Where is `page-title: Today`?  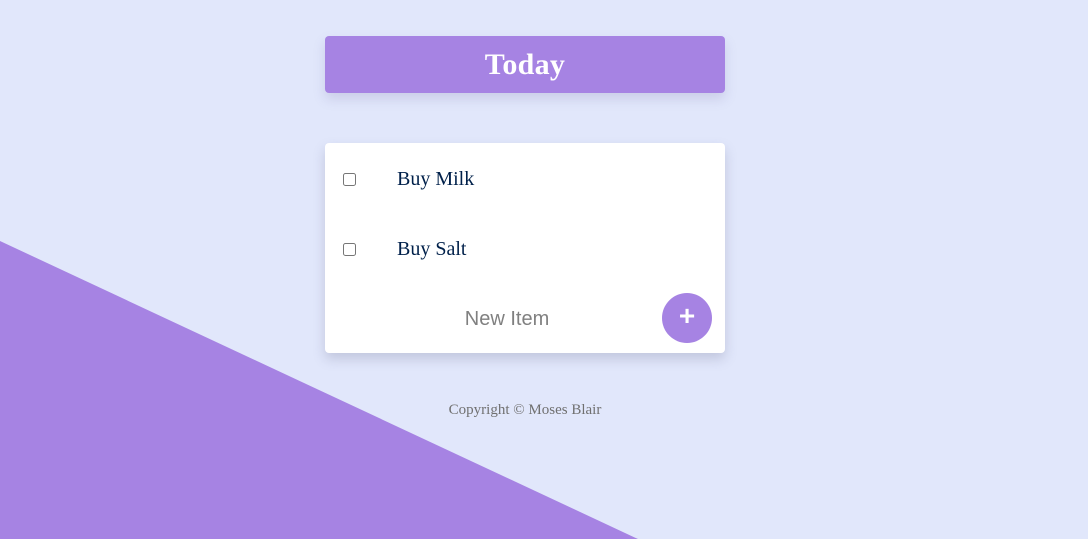
page-title: Today is located at coordinates (525, 64).